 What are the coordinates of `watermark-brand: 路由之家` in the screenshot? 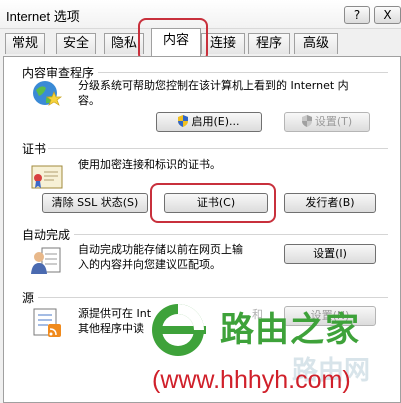 It's located at (290, 330).